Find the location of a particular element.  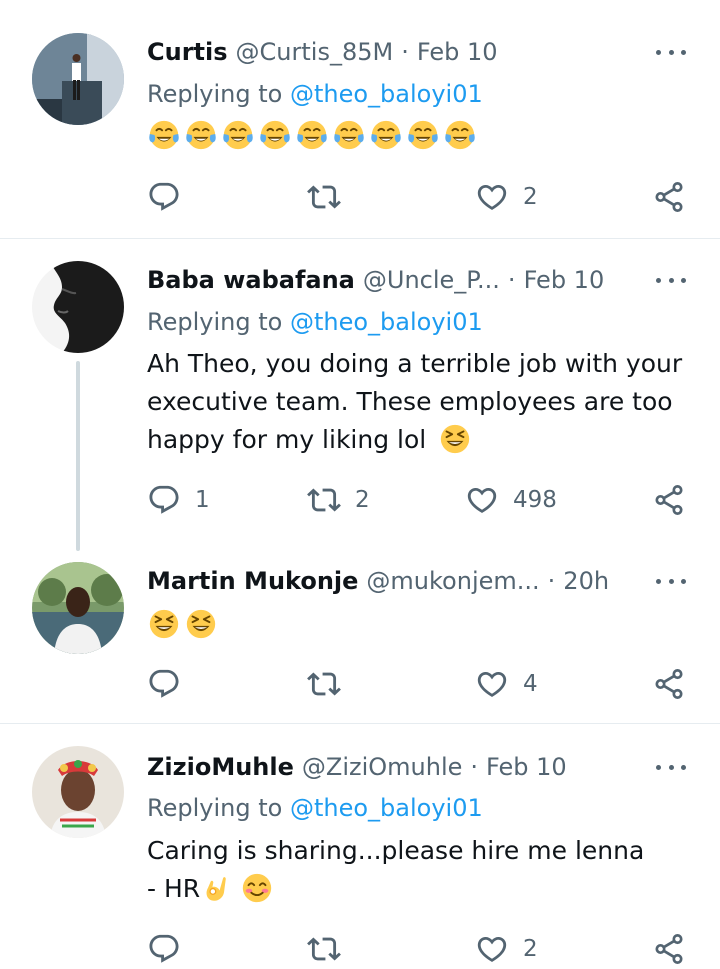

display-name: Baba wabafana is located at coordinates (251, 280).